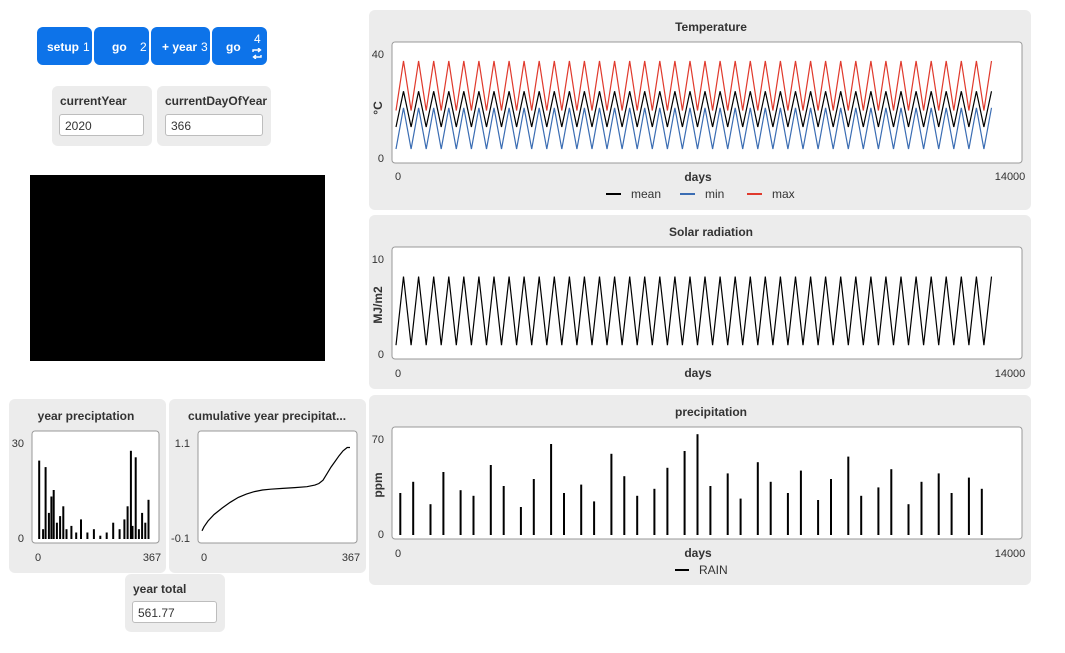 The image size is (1065, 653). What do you see at coordinates (160, 589) in the screenshot?
I see `year-total-label: year total` at bounding box center [160, 589].